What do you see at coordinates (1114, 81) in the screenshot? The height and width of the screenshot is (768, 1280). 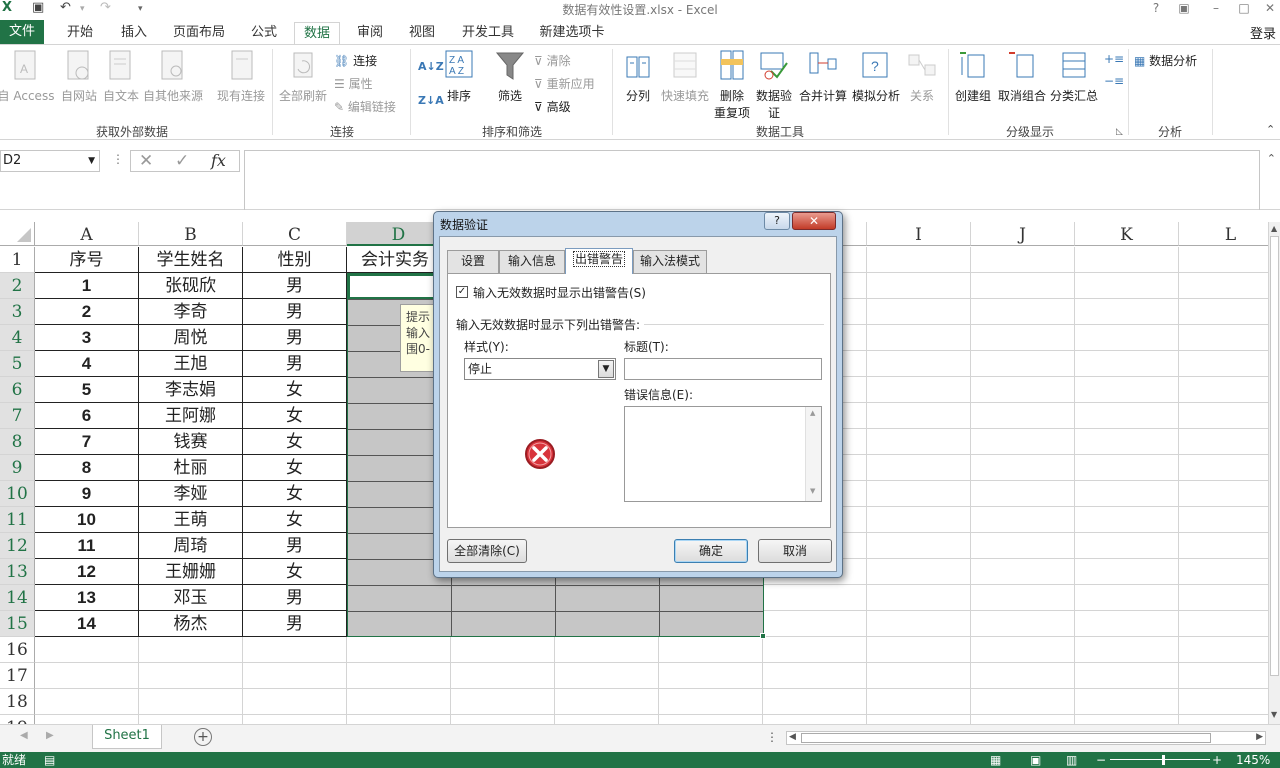 I see `hide-detail-icon: −≡` at bounding box center [1114, 81].